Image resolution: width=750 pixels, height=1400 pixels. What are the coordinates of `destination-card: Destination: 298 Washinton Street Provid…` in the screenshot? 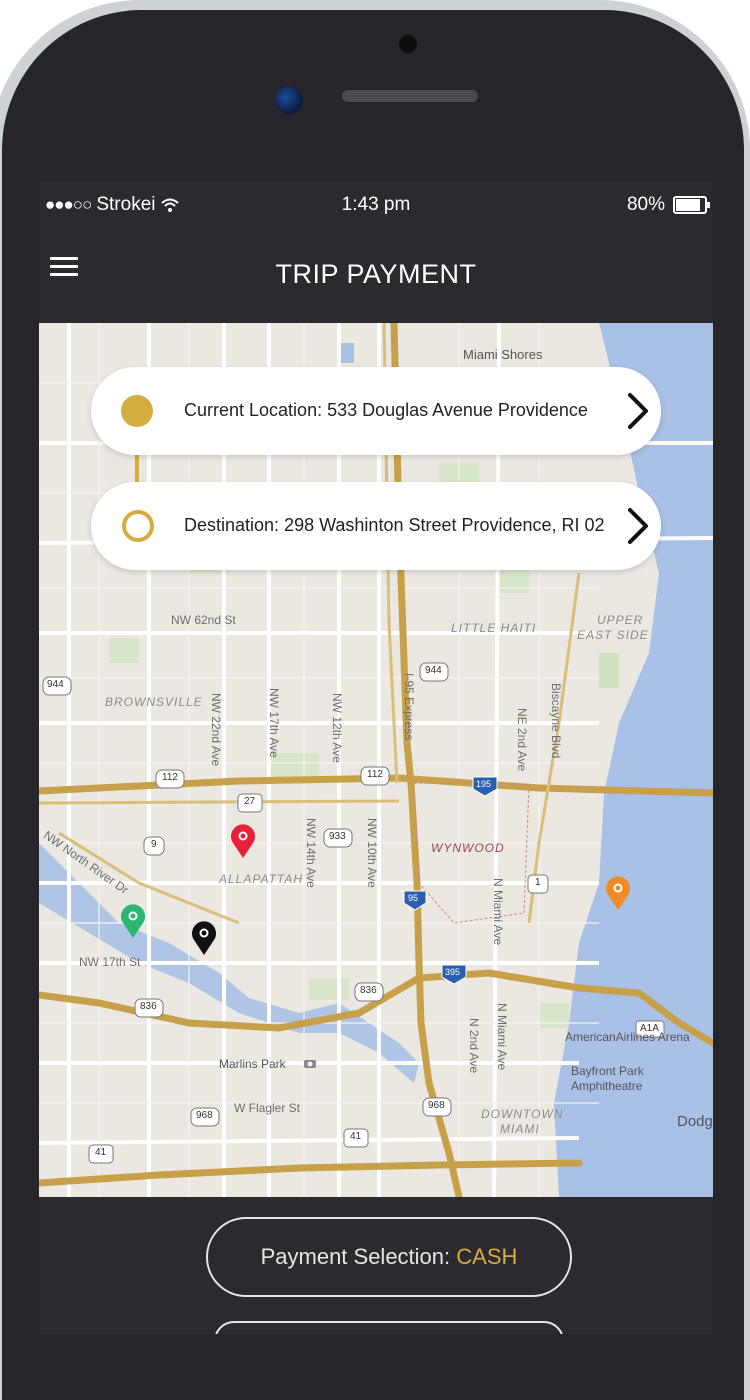 It's located at (376, 526).